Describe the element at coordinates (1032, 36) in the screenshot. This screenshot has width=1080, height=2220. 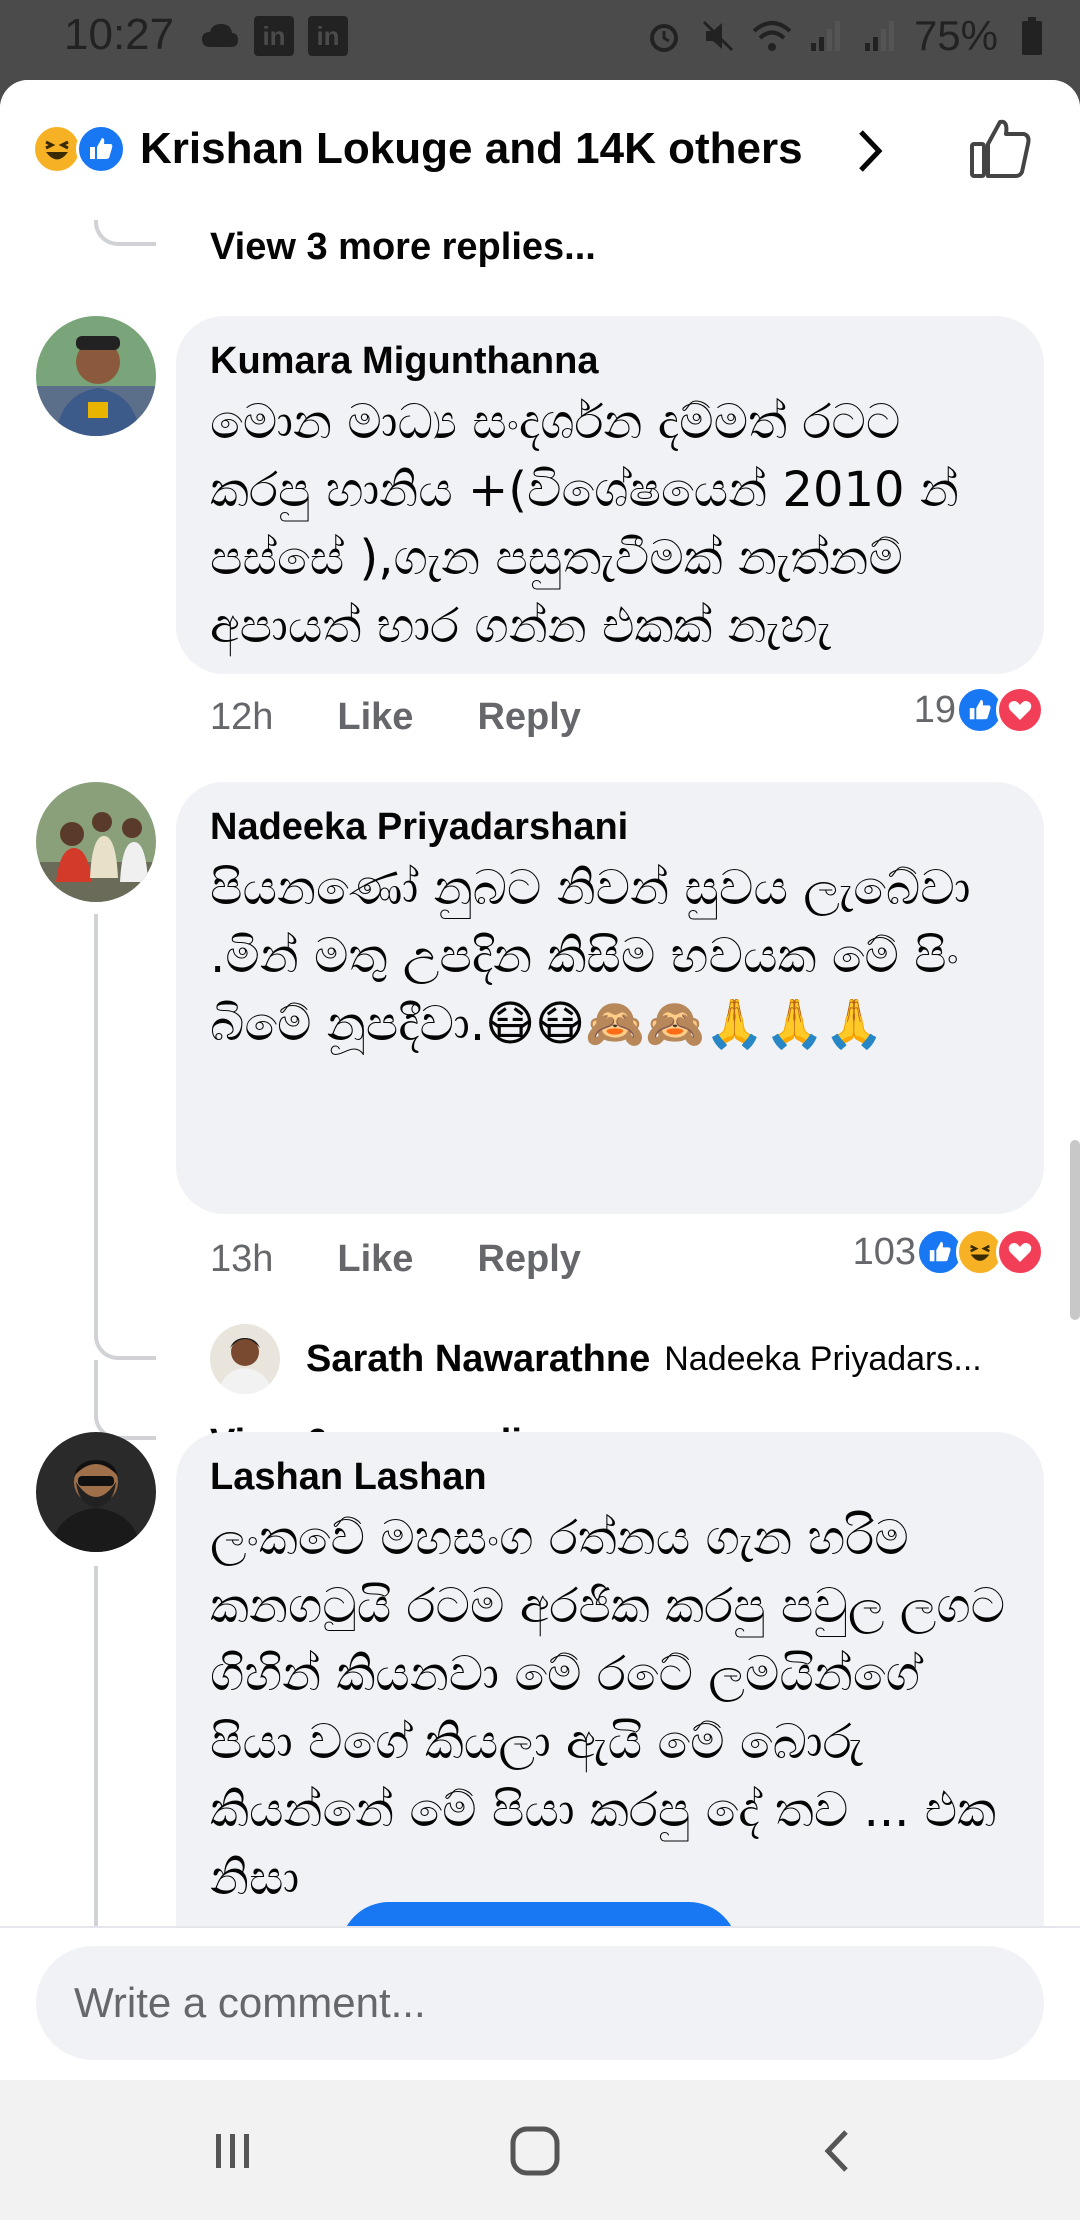
I see `battery-icon` at that location.